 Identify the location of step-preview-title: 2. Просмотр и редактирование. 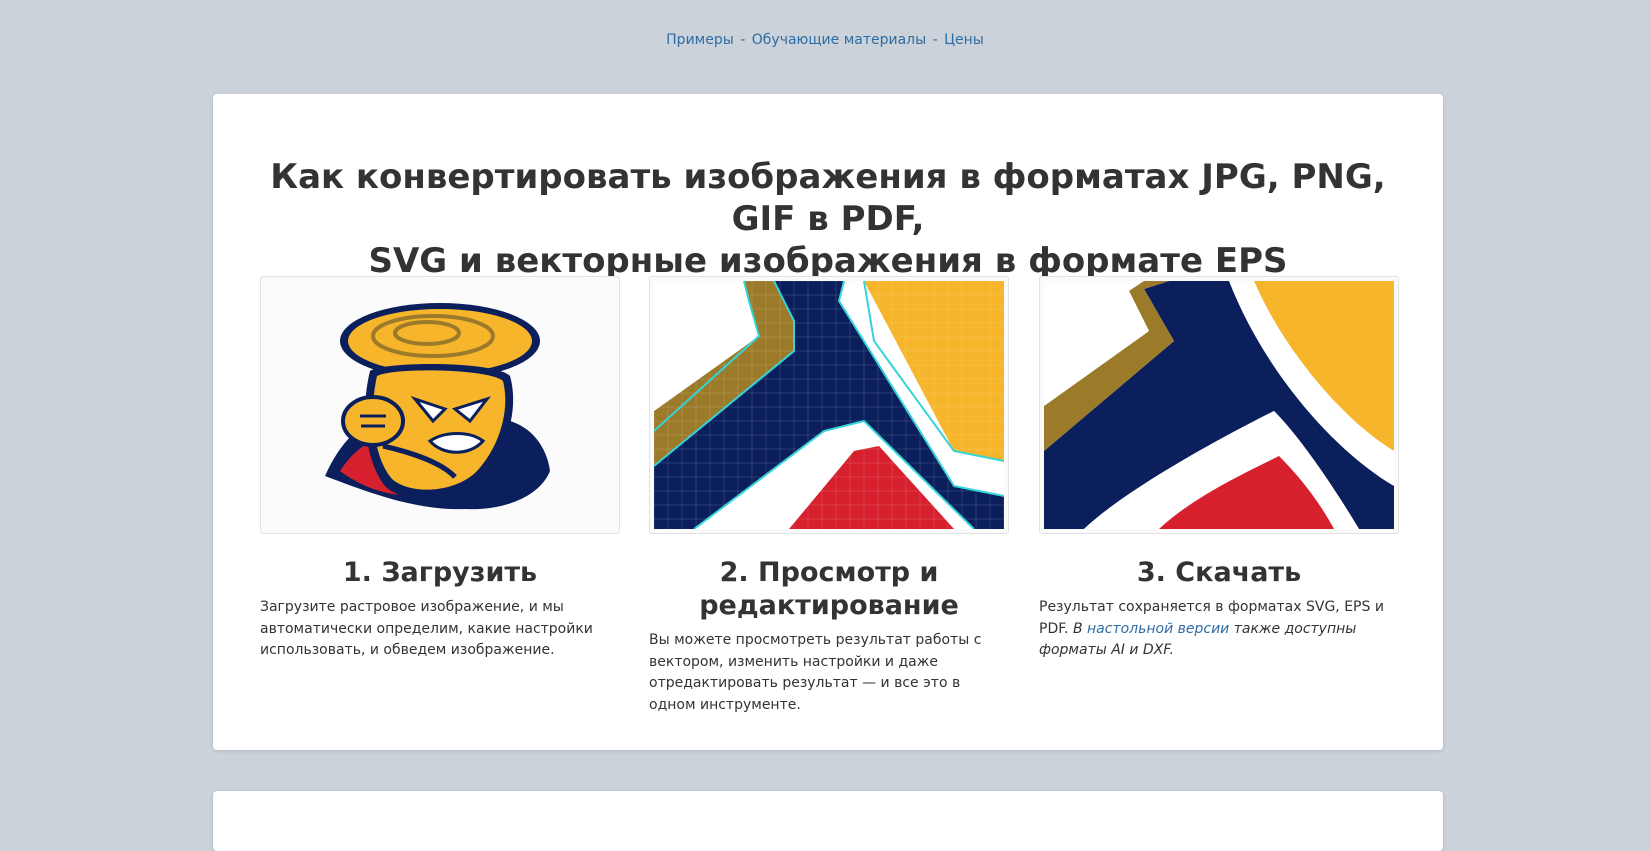
(829, 589).